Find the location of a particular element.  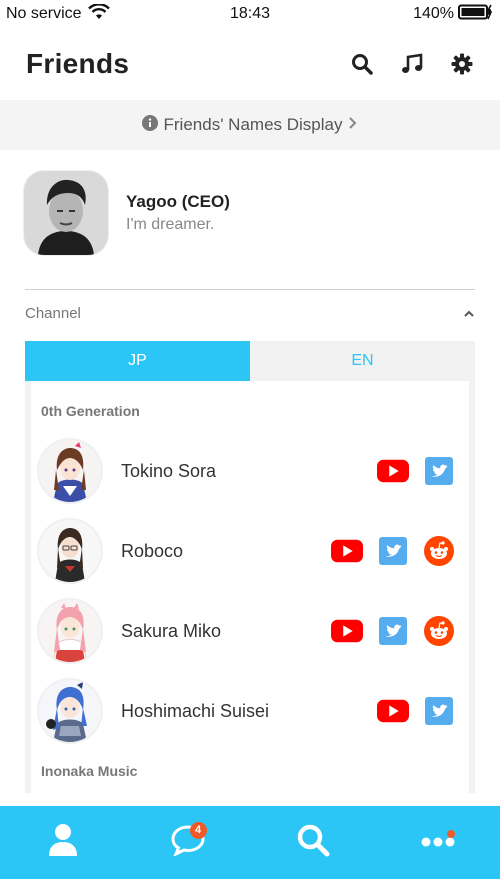

carrier-label: No service is located at coordinates (44, 13).